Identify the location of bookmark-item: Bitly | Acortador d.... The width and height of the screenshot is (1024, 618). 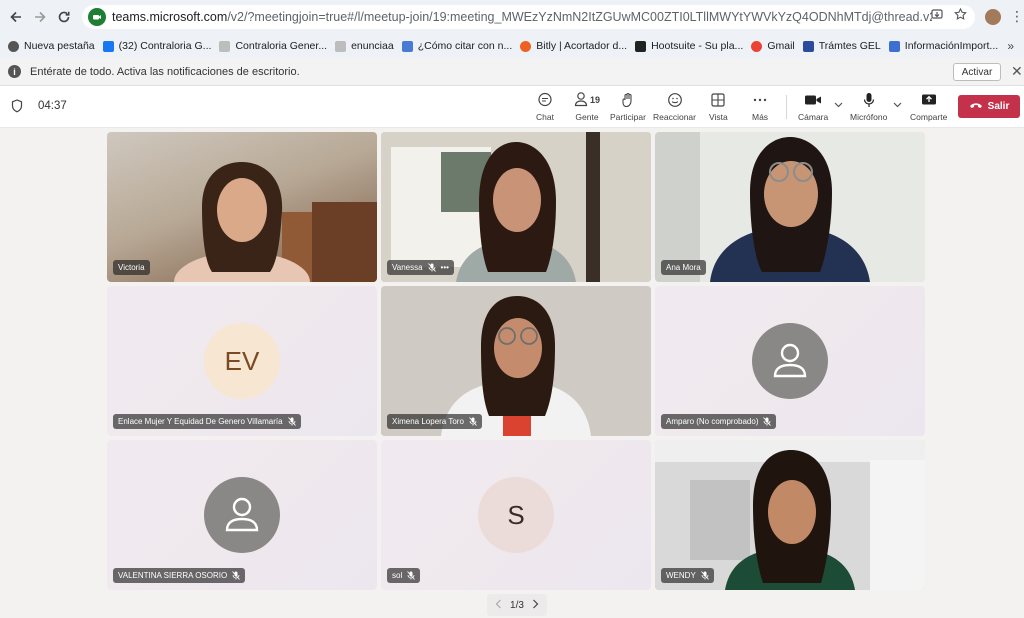
(573, 46).